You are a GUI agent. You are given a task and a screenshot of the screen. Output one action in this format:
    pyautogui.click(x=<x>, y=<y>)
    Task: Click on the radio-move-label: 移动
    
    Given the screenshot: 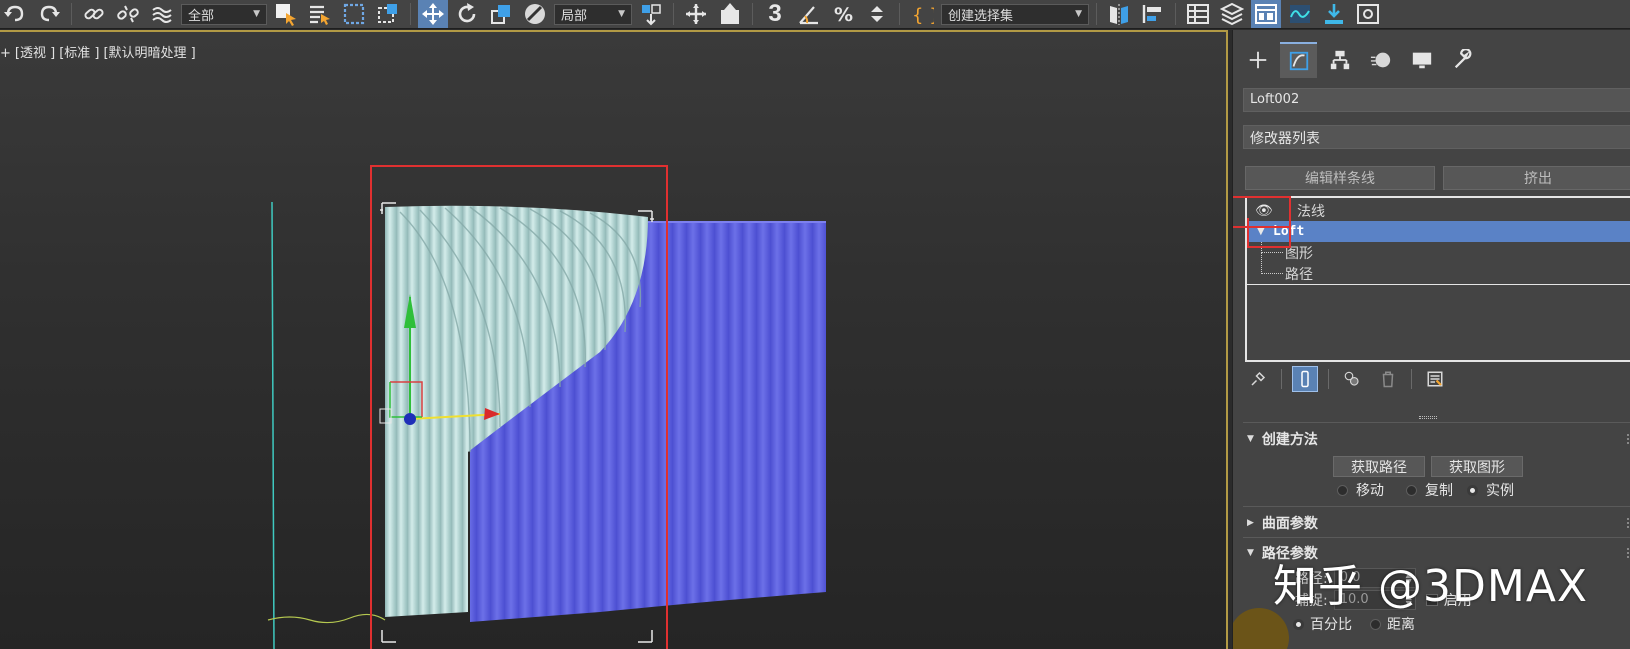 What is the action you would take?
    pyautogui.click(x=1370, y=491)
    